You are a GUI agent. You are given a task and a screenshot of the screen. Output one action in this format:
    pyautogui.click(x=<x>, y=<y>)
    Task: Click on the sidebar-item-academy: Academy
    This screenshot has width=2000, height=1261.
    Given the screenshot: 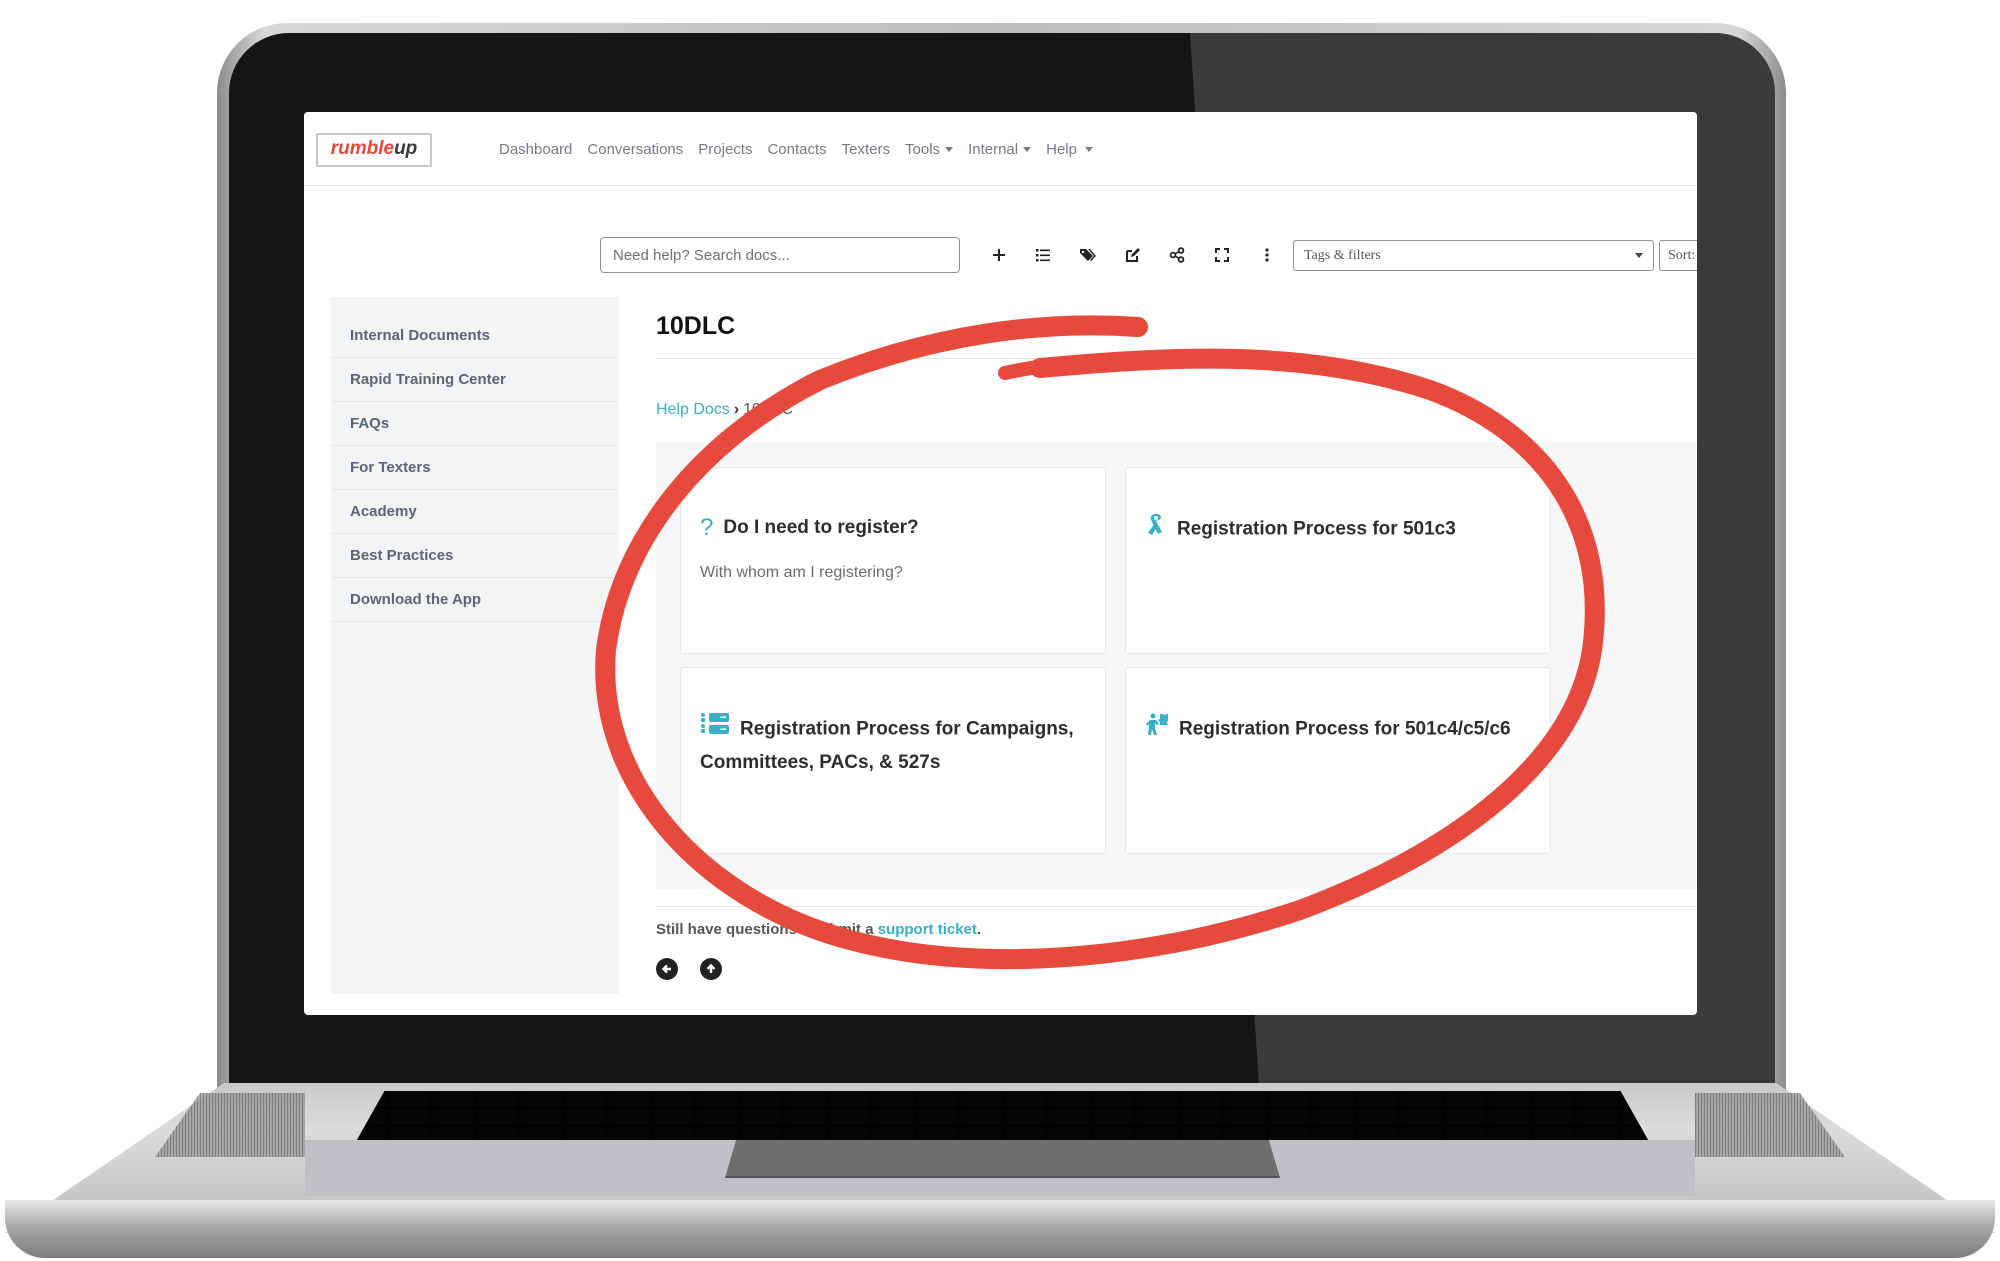 What is the action you would take?
    pyautogui.click(x=475, y=512)
    